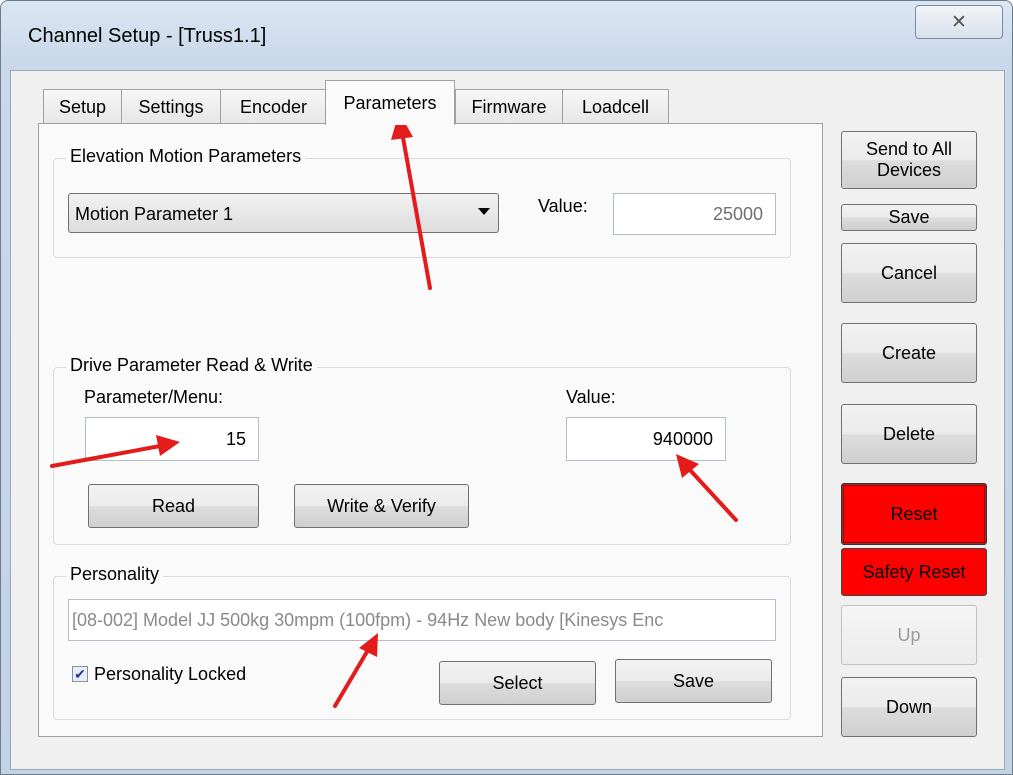 This screenshot has height=775, width=1013. I want to click on up-button: Up, so click(909, 635).